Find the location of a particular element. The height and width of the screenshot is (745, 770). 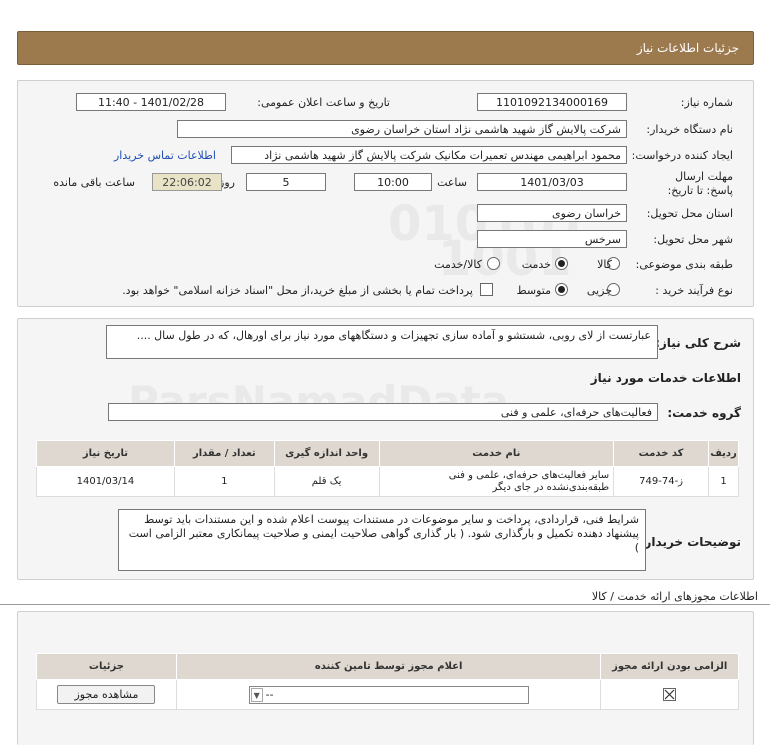

cell-quantity: 1 is located at coordinates (224, 481).